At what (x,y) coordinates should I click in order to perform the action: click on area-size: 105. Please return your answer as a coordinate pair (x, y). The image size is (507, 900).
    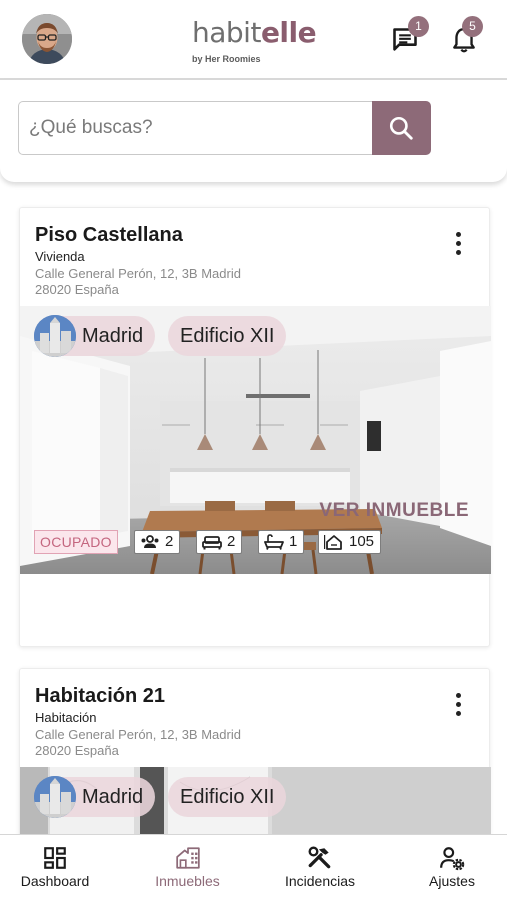
    Looking at the image, I should click on (350, 542).